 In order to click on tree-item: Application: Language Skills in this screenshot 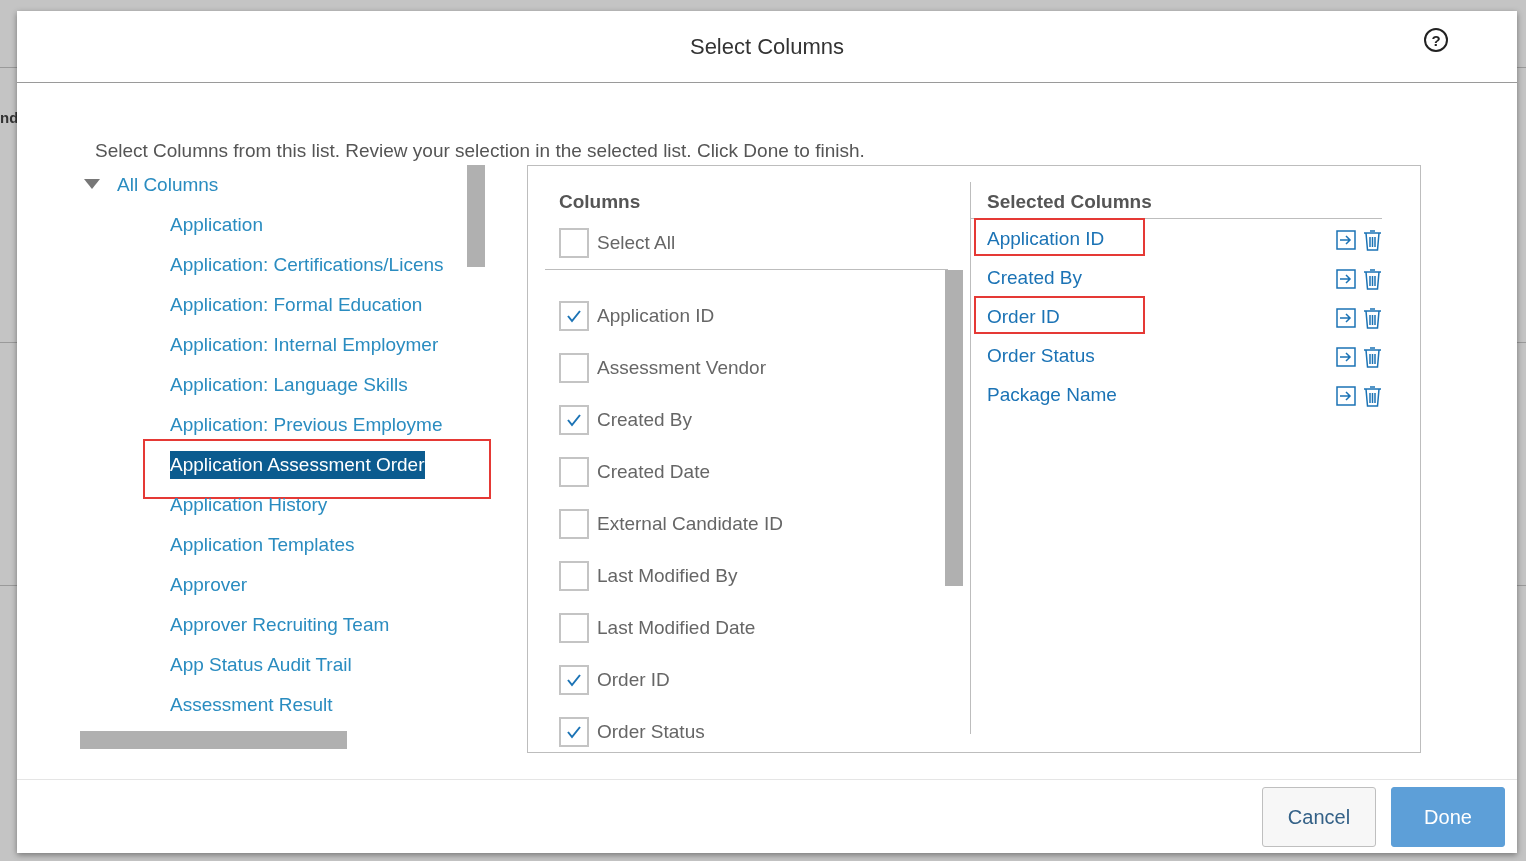, I will do `click(289, 385)`.